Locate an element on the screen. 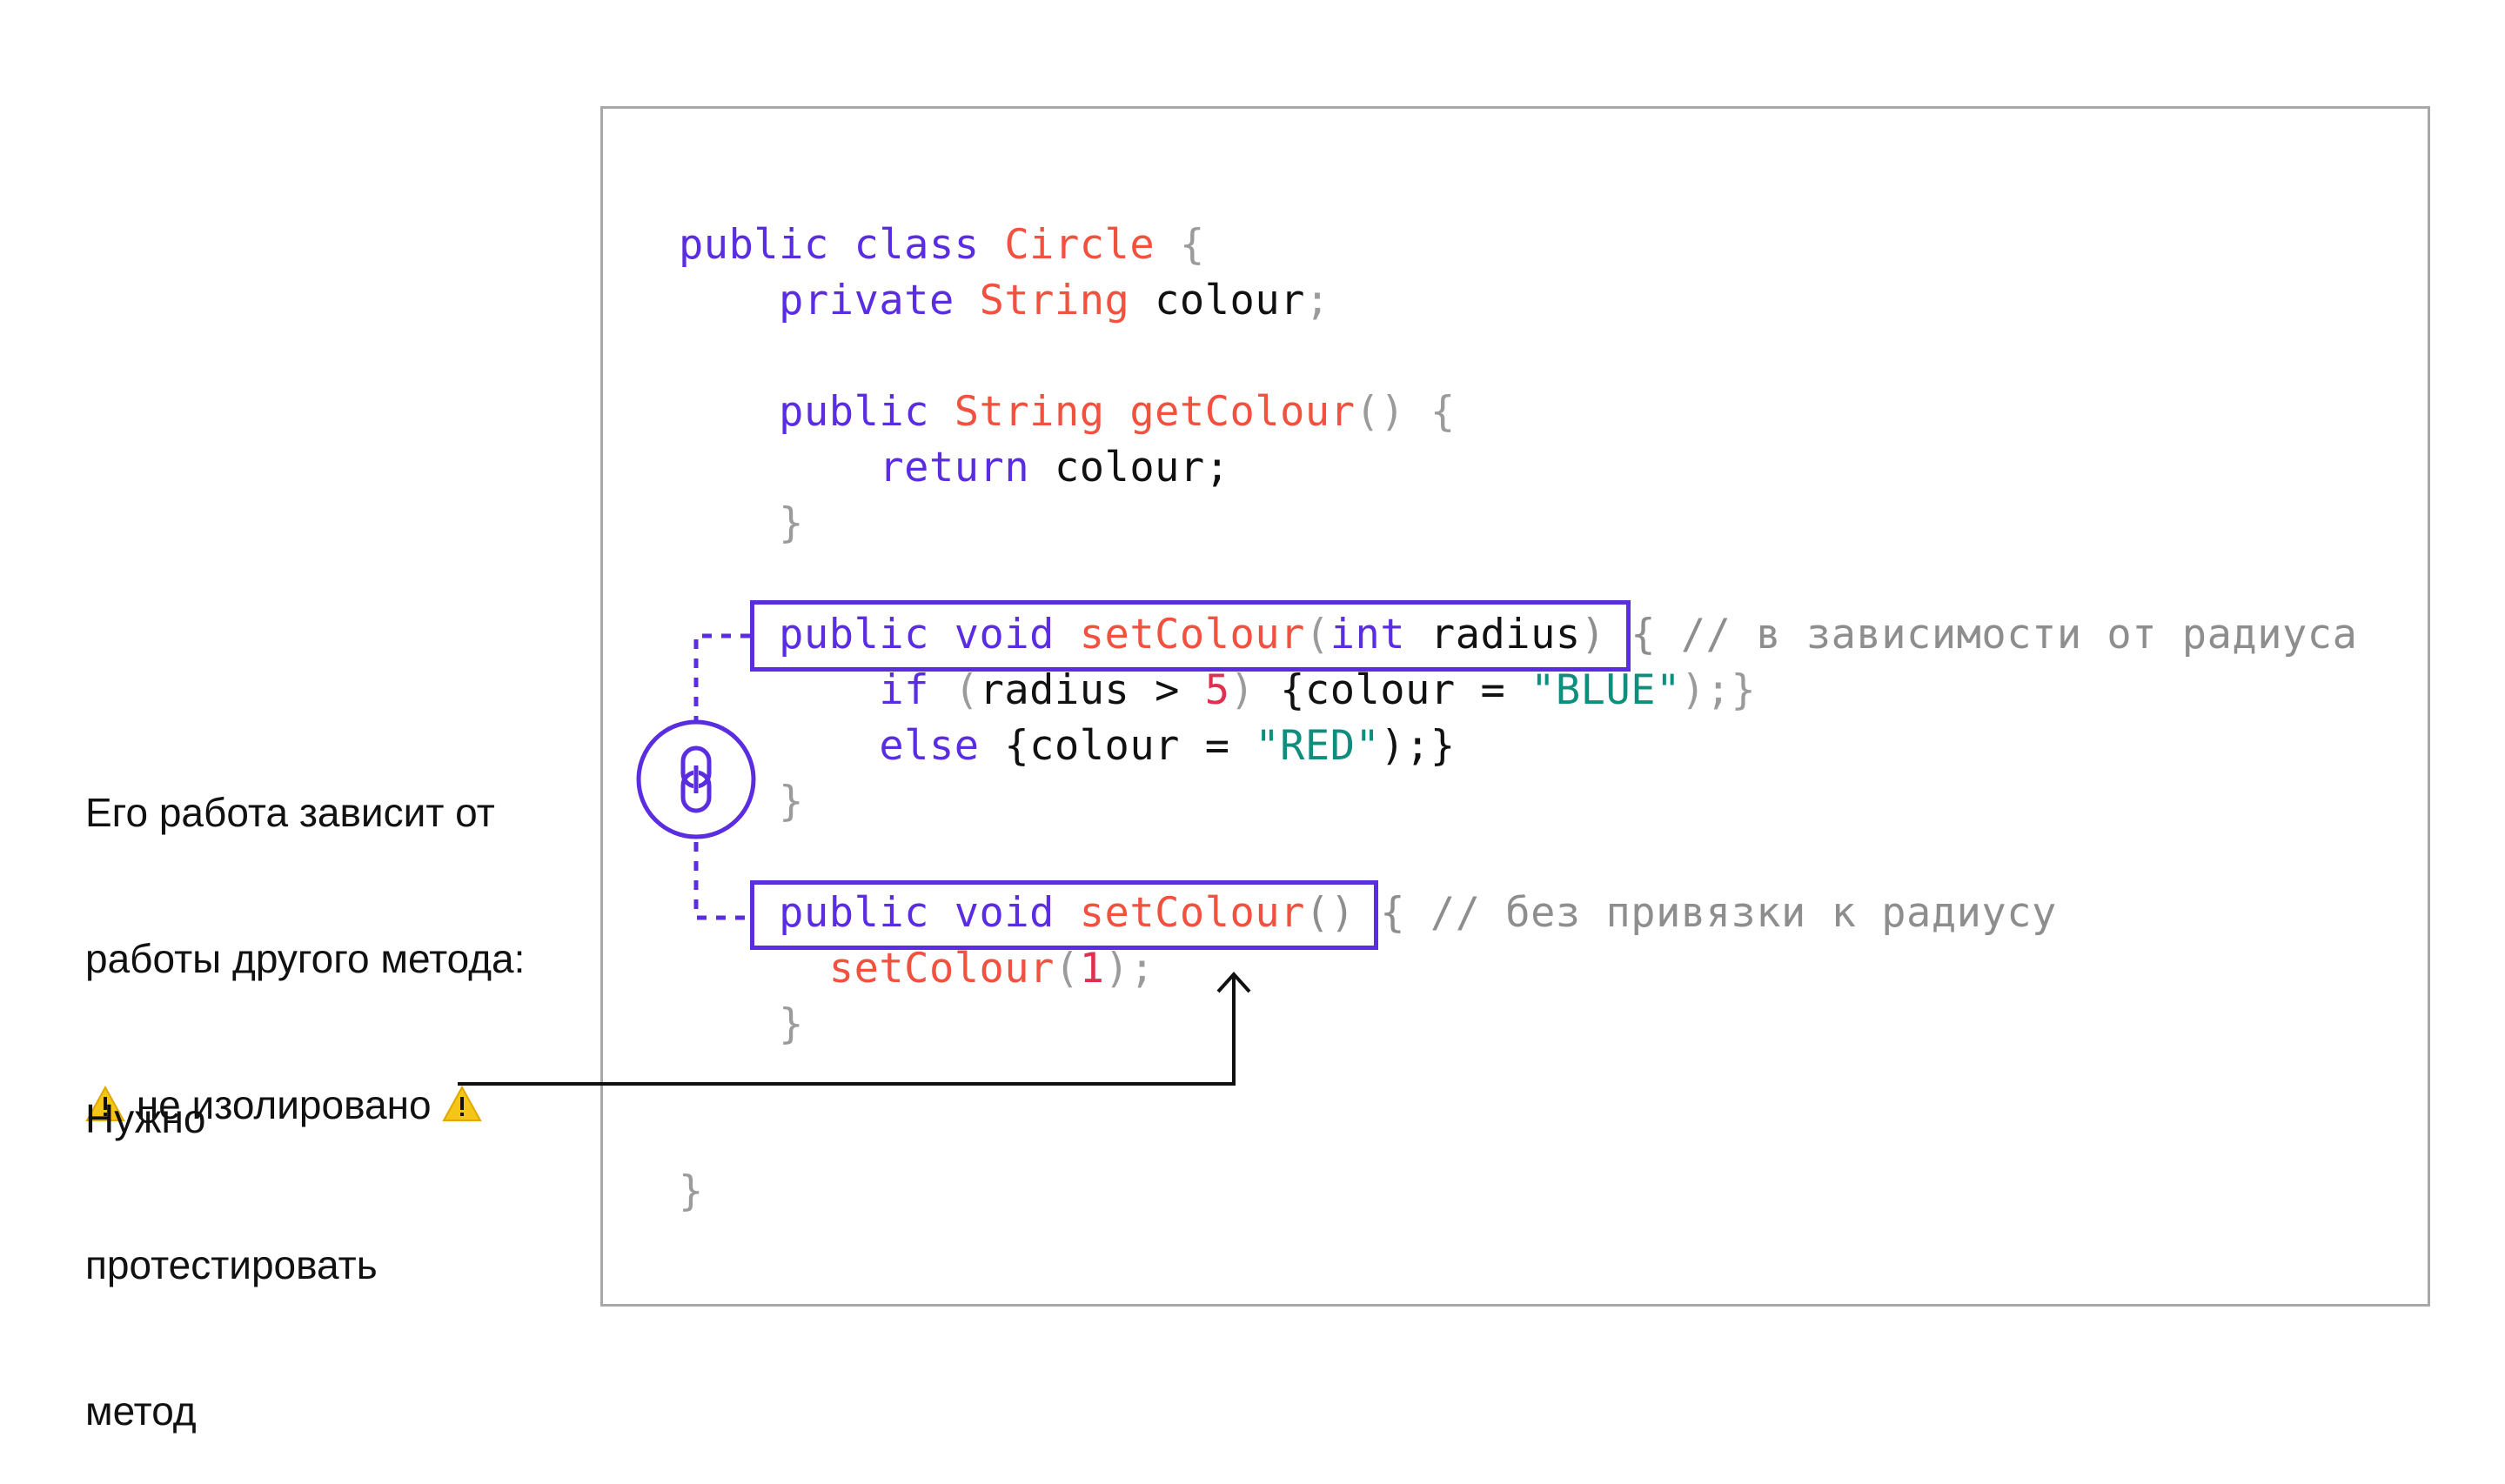  test-note: Нужно протестировать метод is located at coordinates (231, 1240).